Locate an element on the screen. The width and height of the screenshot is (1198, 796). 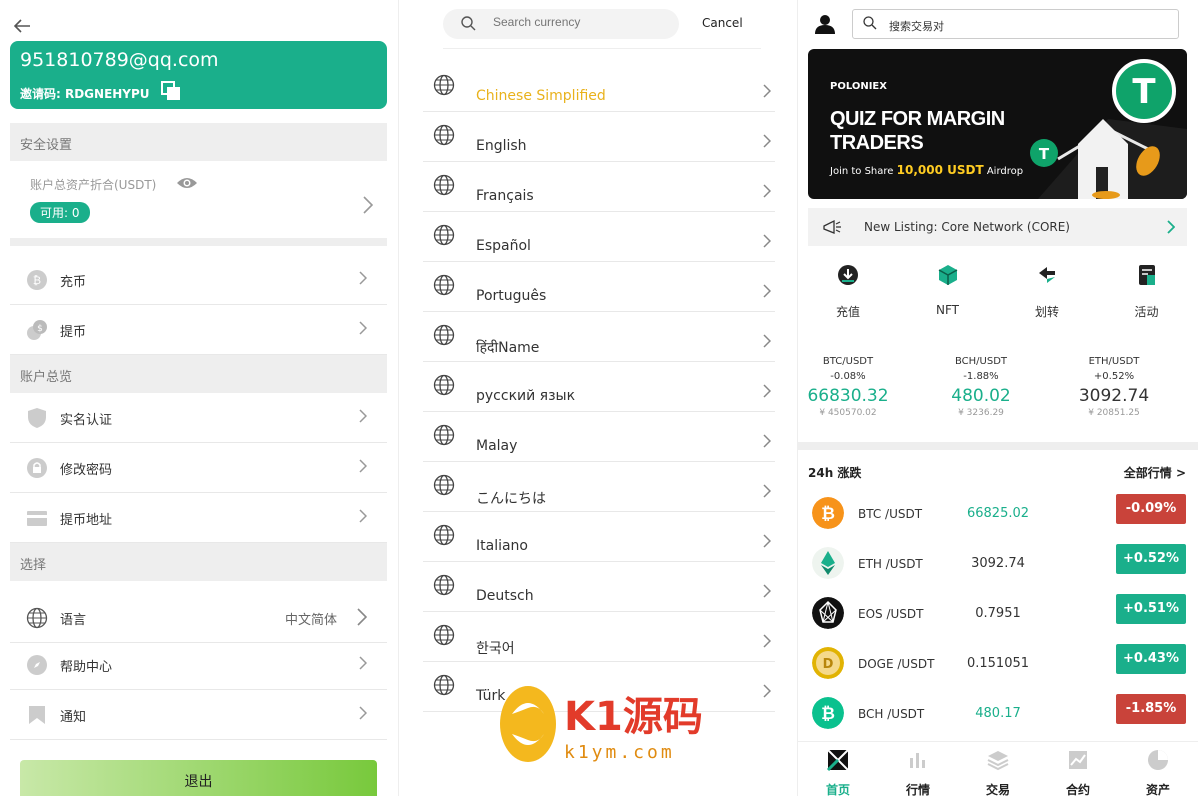
quick-action-0: 充值 is located at coordinates (848, 293).